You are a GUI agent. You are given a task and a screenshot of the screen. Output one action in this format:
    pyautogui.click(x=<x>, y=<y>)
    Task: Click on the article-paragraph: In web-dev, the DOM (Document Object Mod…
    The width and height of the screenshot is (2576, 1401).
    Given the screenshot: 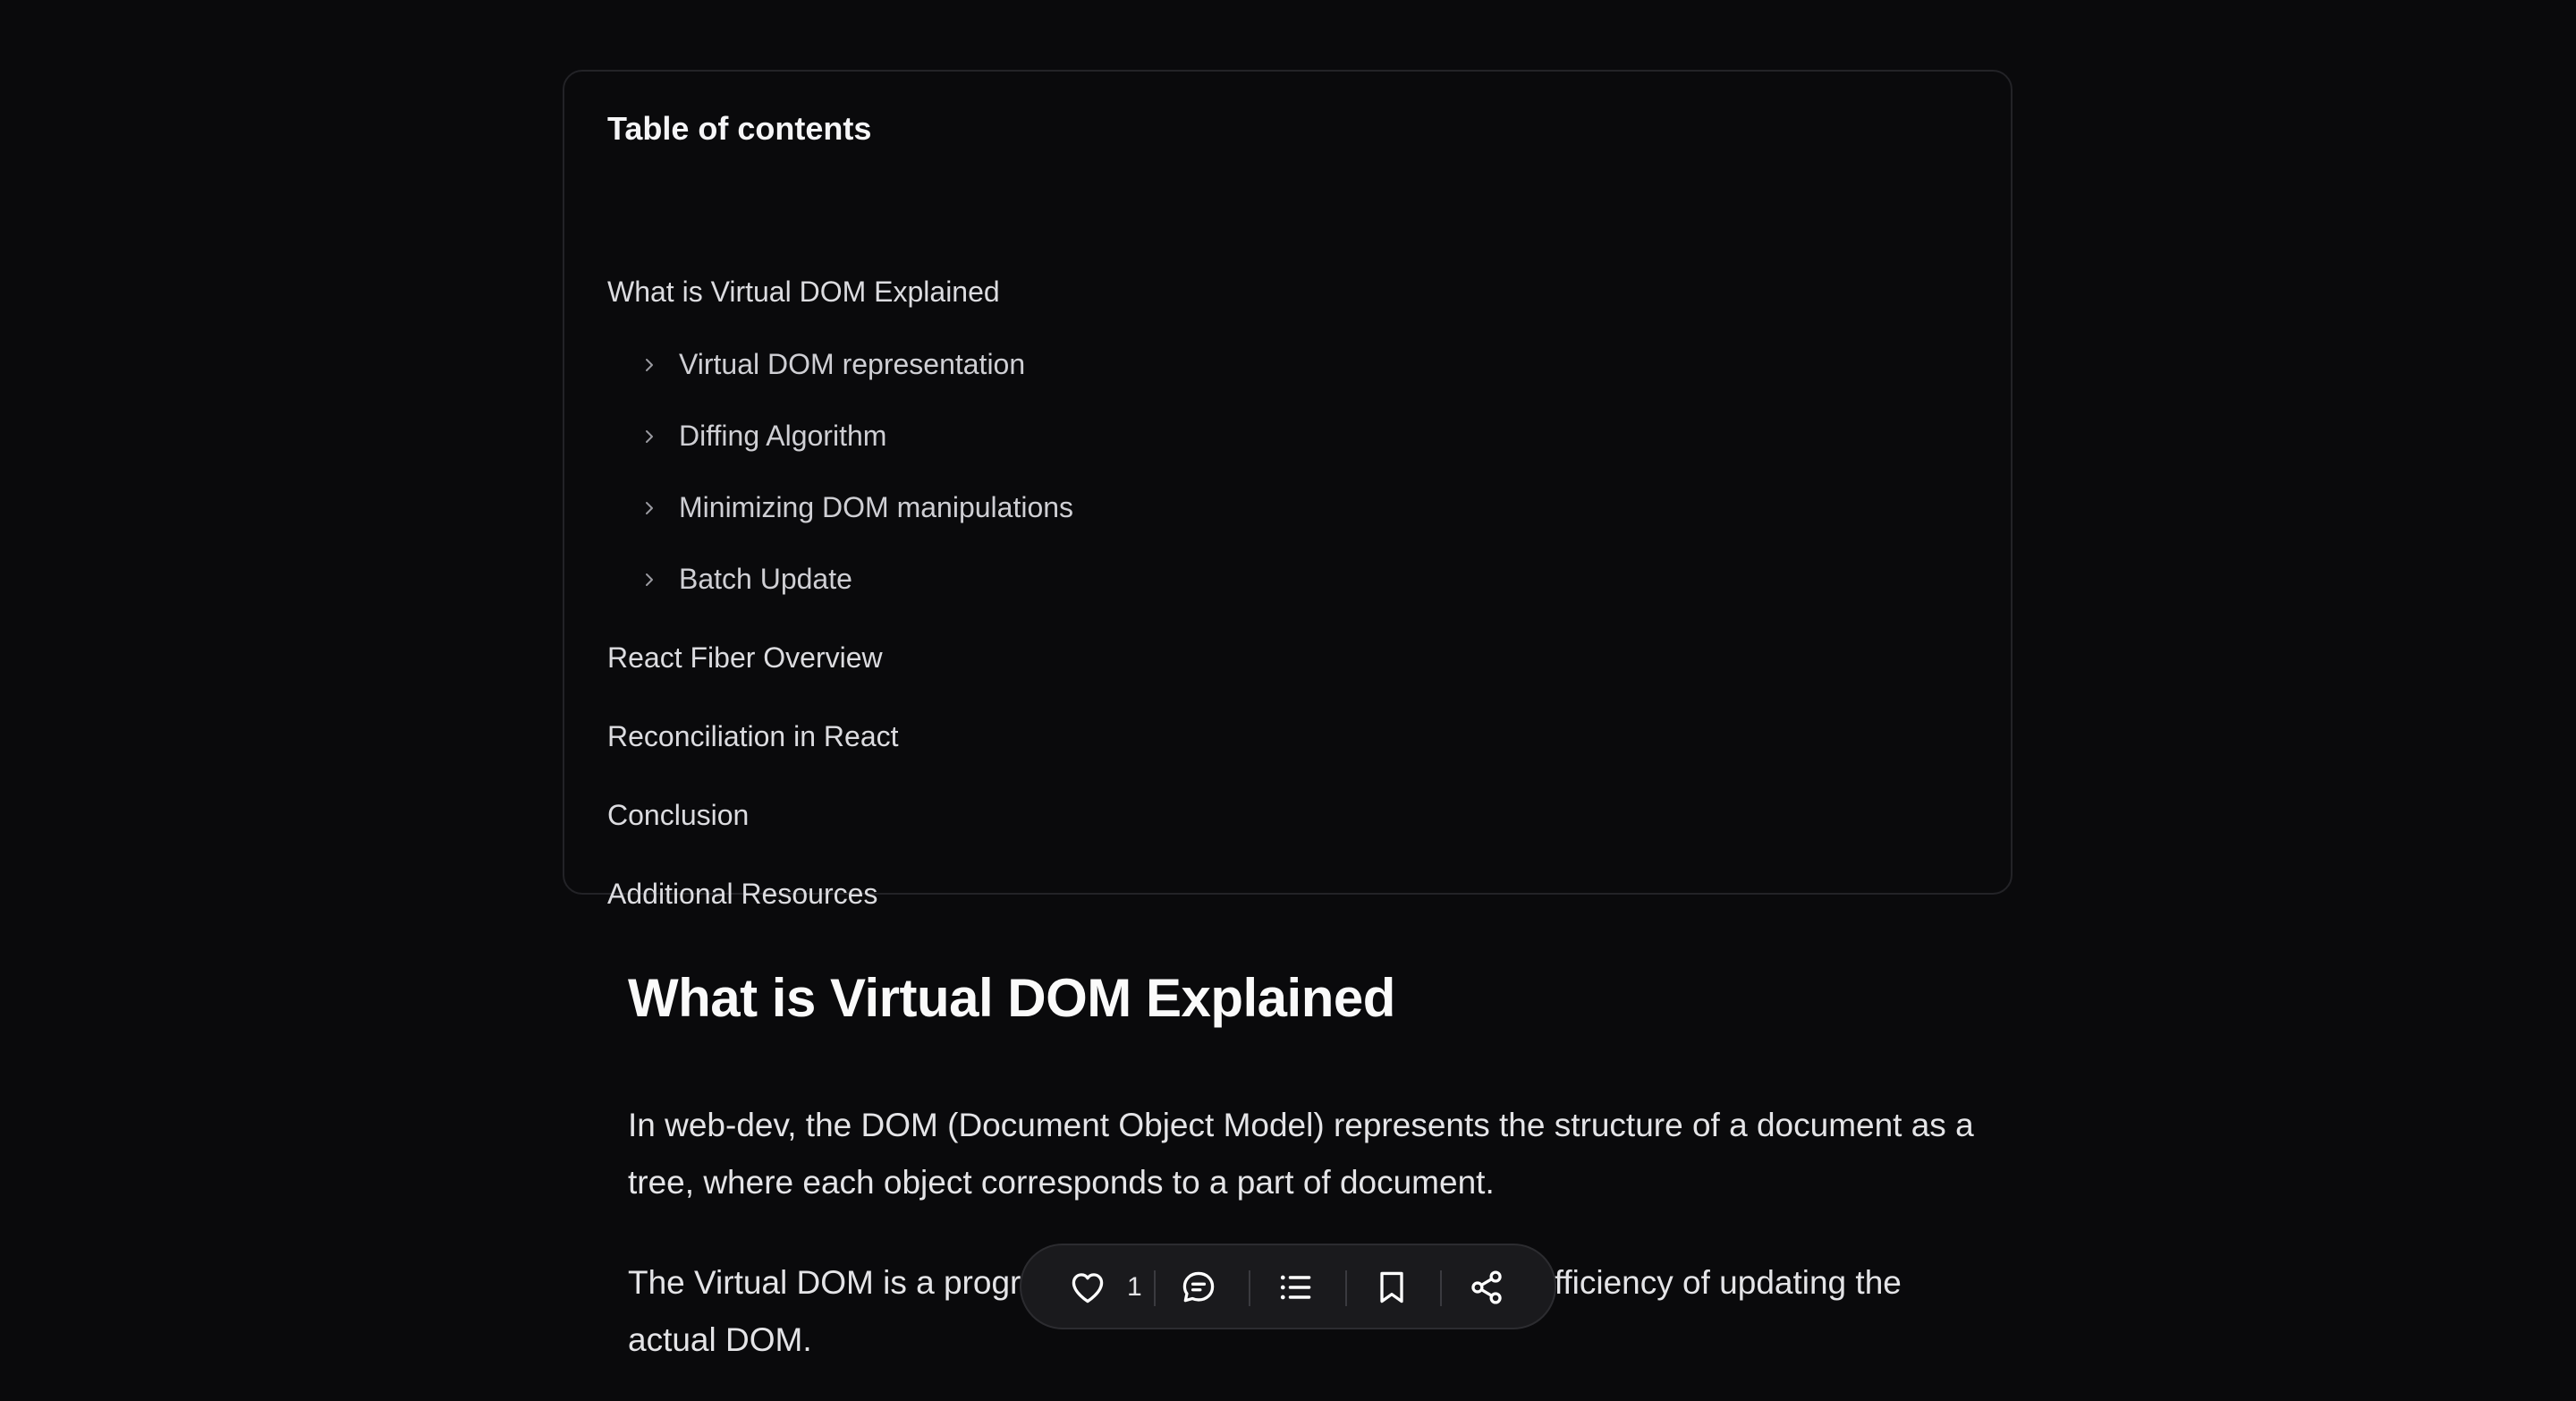 What is the action you would take?
    pyautogui.click(x=1301, y=1154)
    